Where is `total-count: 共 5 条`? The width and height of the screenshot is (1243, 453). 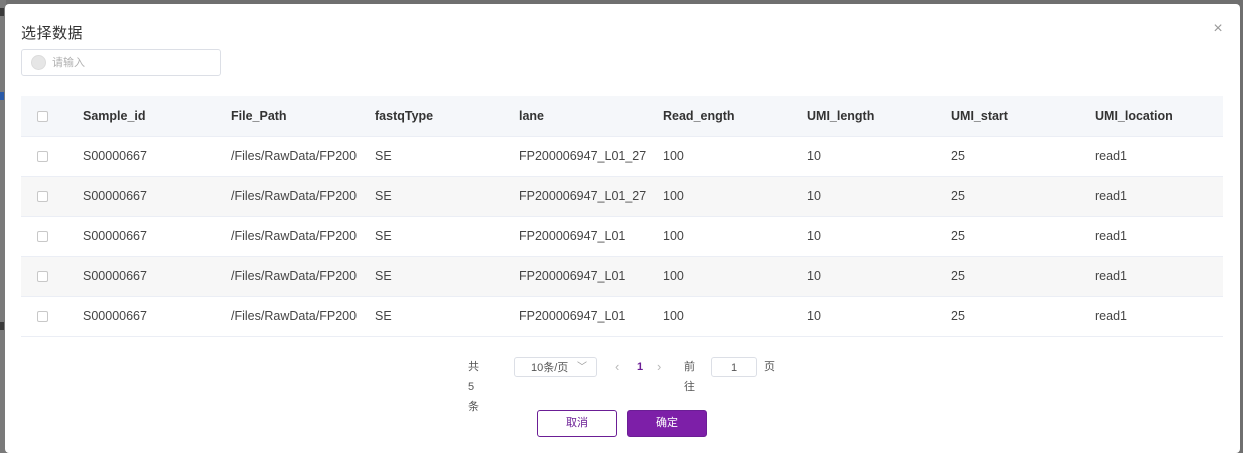 total-count: 共 5 条 is located at coordinates (473, 387).